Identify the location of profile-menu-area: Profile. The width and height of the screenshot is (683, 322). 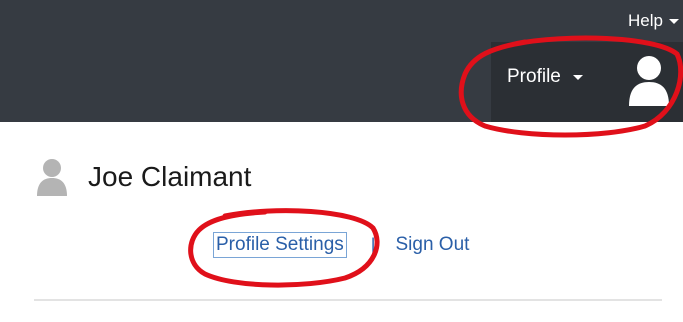
(587, 82).